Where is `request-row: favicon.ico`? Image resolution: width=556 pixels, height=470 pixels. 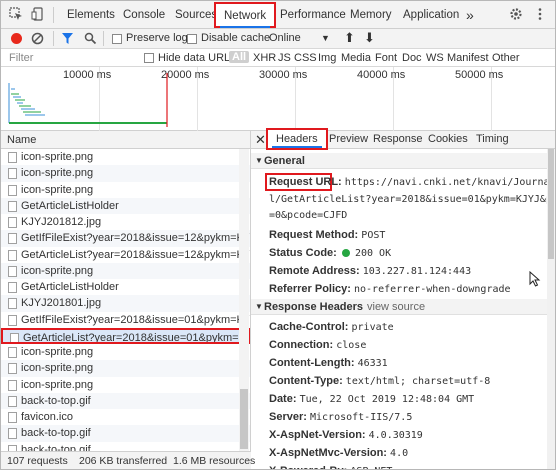
request-row: favicon.ico is located at coordinates (125, 417).